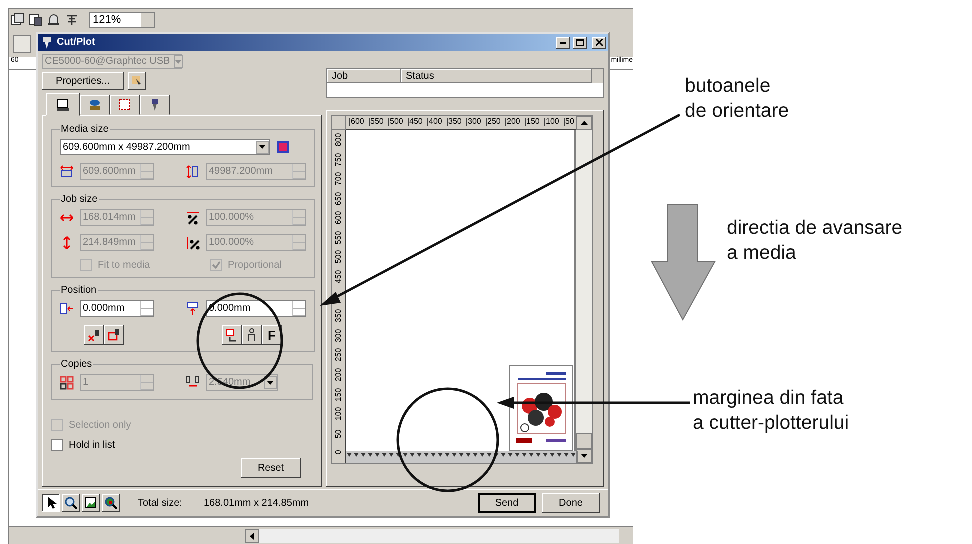  What do you see at coordinates (737, 99) in the screenshot?
I see `annotation-text: butoanele de orientare` at bounding box center [737, 99].